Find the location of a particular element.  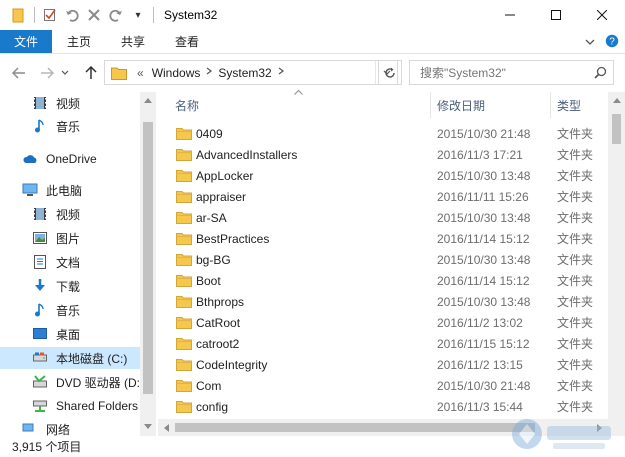

file-row: AppLocker 2015/10/30 13:48 文件夹 is located at coordinates (383, 175).